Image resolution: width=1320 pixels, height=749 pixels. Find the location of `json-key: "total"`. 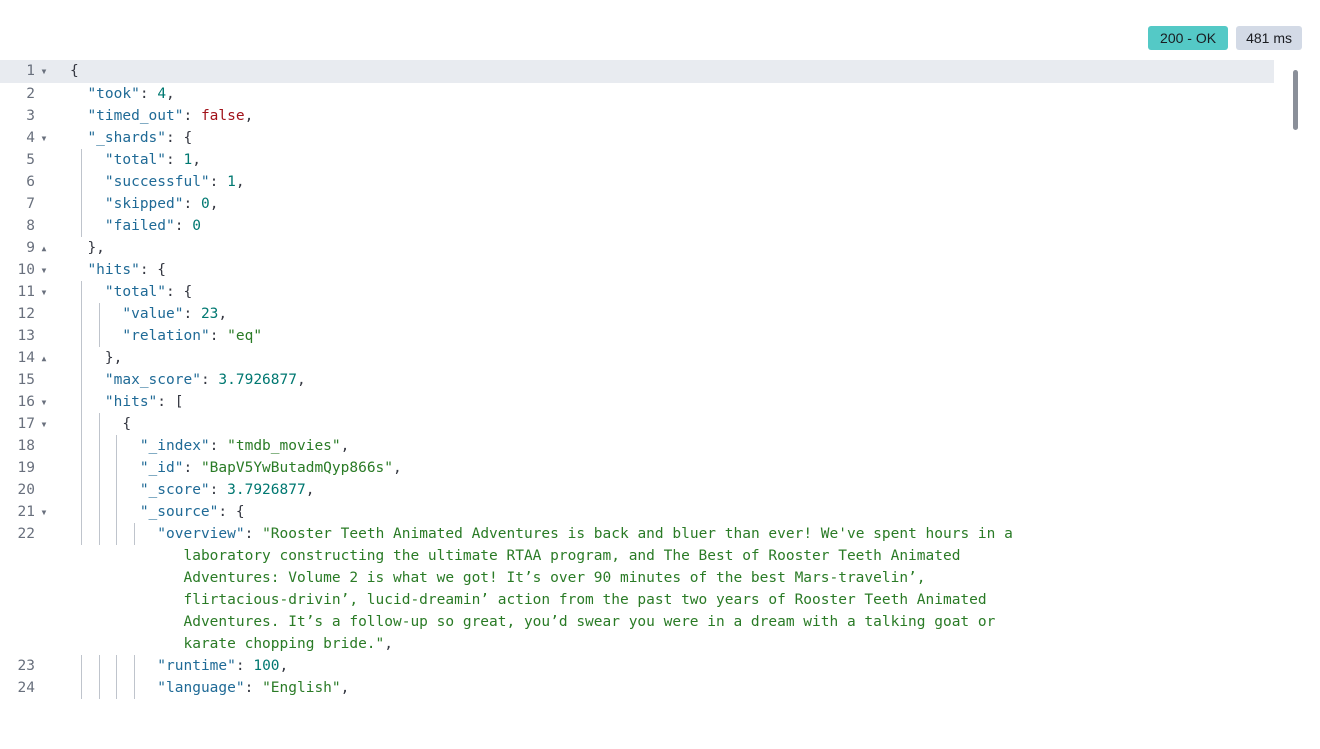

json-key: "total" is located at coordinates (135, 292).